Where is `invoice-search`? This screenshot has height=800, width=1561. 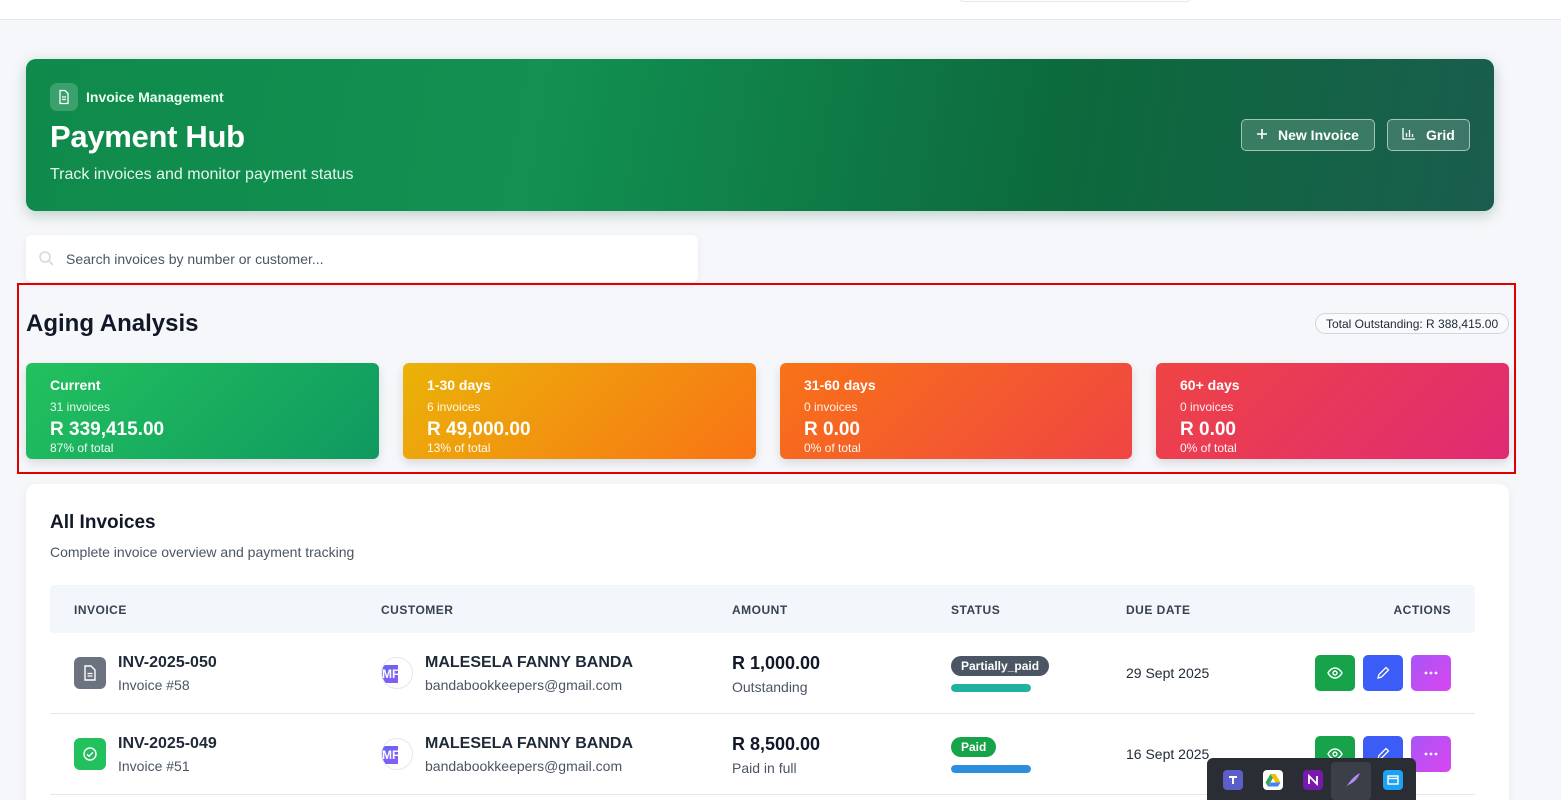
invoice-search is located at coordinates (362, 258).